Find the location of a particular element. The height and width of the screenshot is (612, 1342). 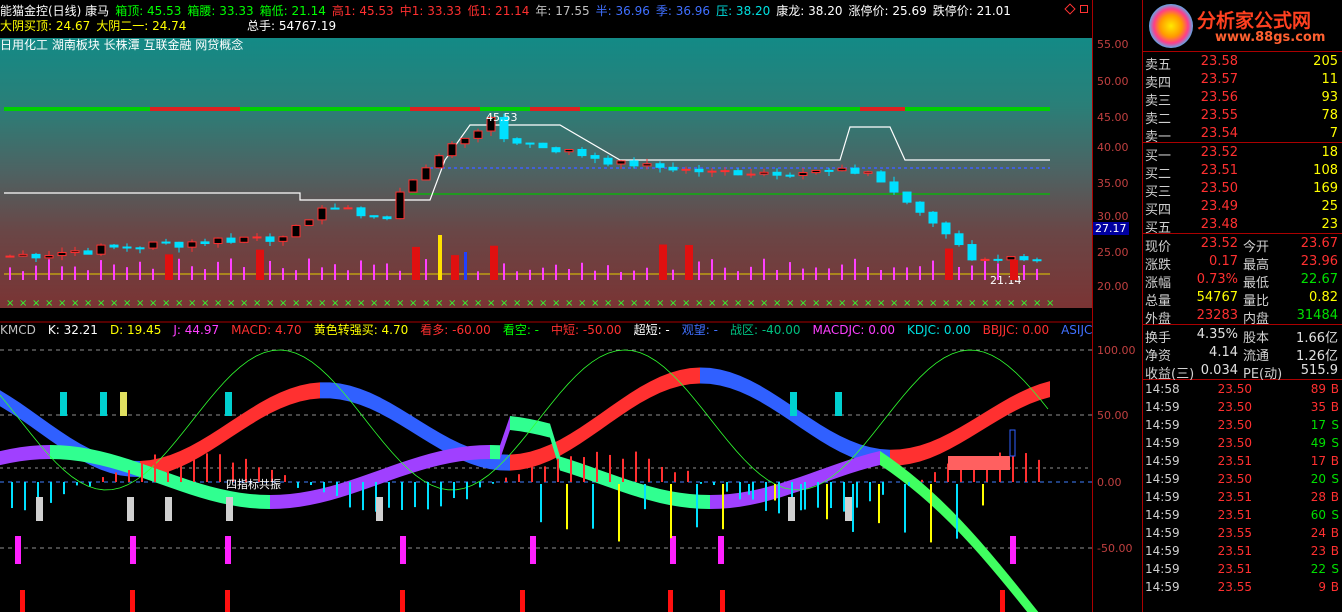

order-row: 卖三 23.56 93 is located at coordinates (1242, 98).